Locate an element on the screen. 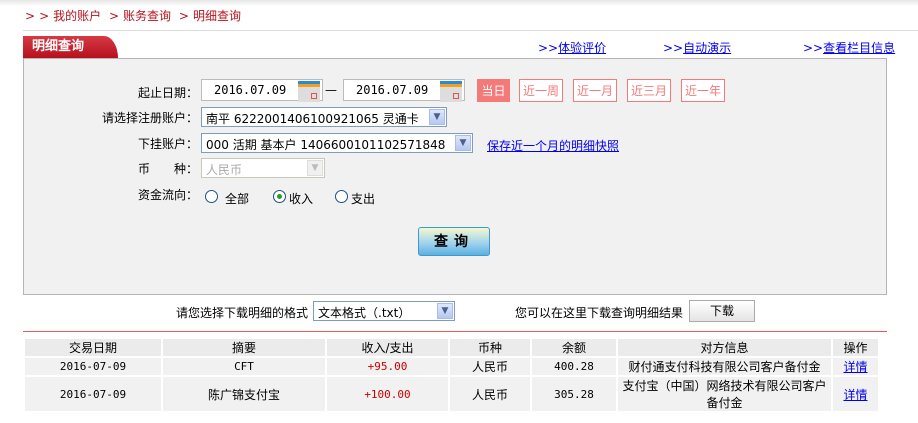 Image resolution: width=918 pixels, height=423 pixels. range-today-button: 当日 is located at coordinates (493, 90).